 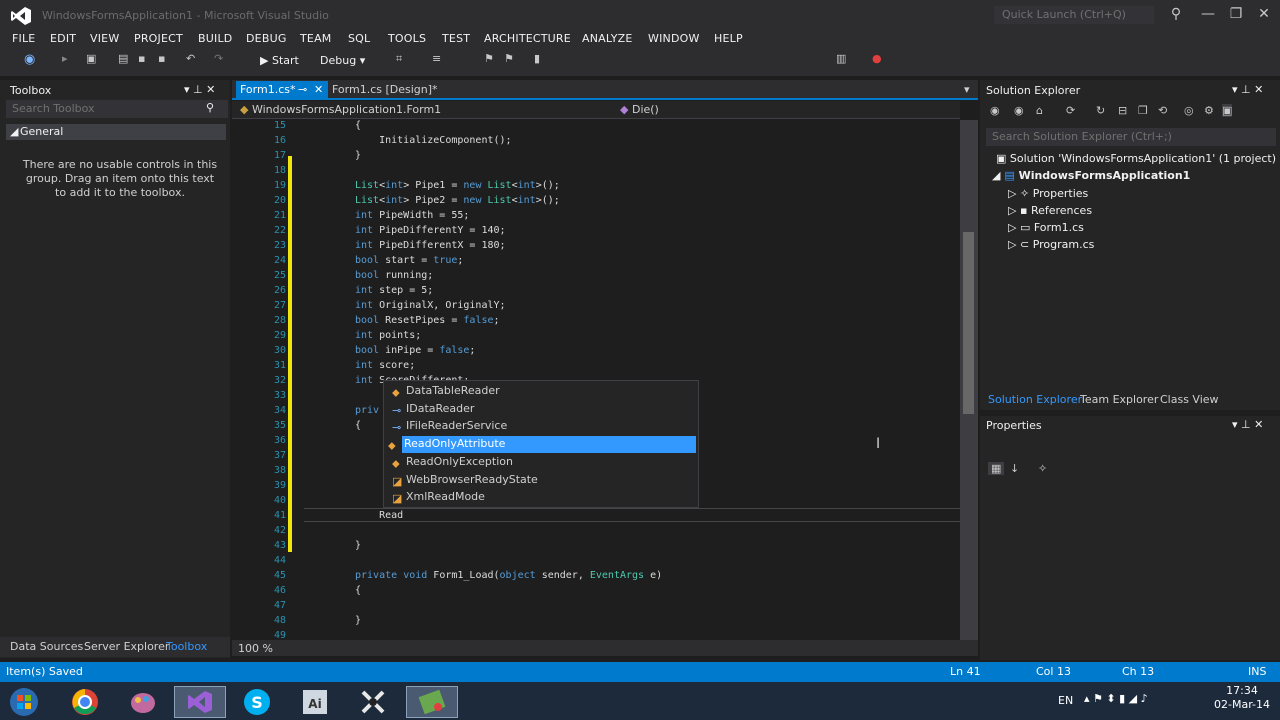 What do you see at coordinates (342, 60) in the screenshot?
I see `configuration-dropdown: Debug ▾` at bounding box center [342, 60].